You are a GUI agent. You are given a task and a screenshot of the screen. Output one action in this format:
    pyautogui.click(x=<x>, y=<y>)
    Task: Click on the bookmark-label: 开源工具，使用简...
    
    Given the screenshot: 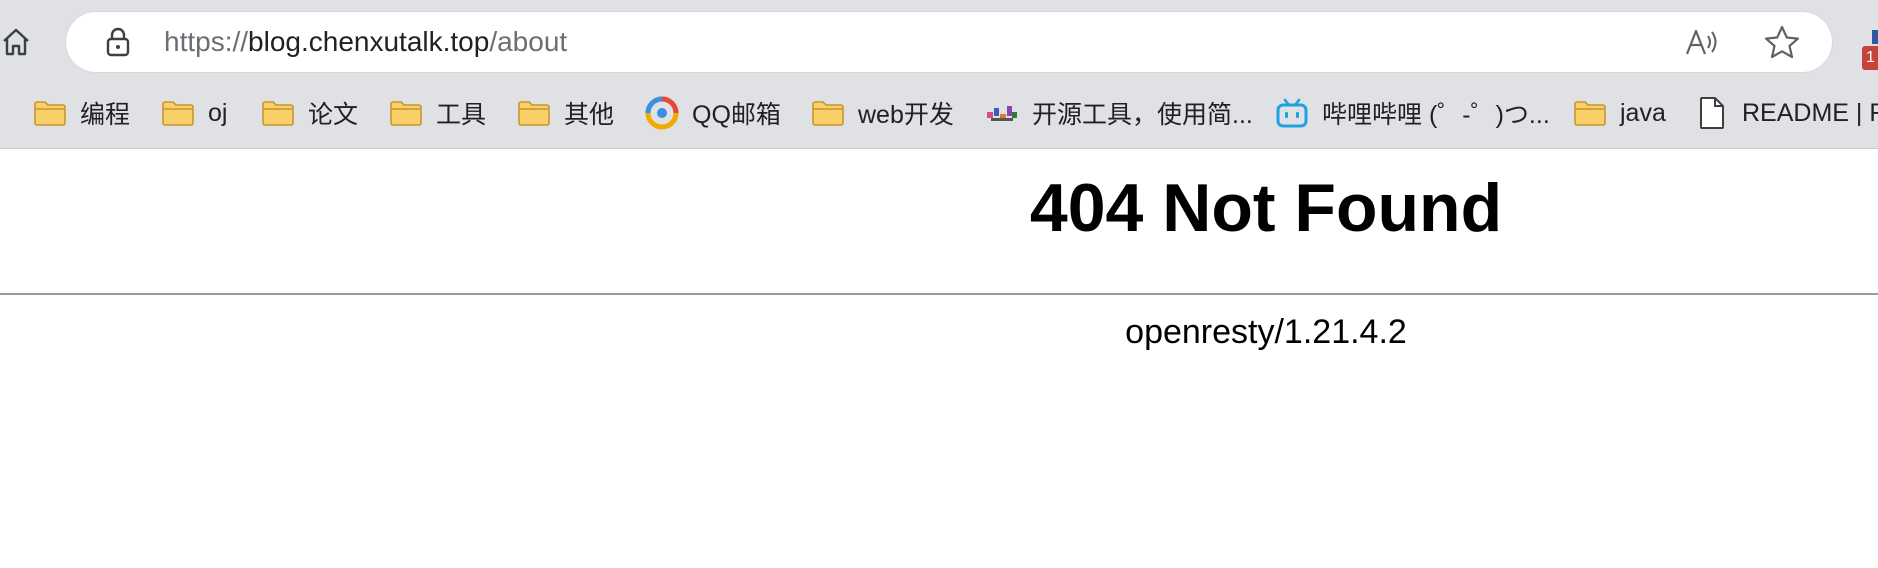 What is the action you would take?
    pyautogui.click(x=1142, y=115)
    